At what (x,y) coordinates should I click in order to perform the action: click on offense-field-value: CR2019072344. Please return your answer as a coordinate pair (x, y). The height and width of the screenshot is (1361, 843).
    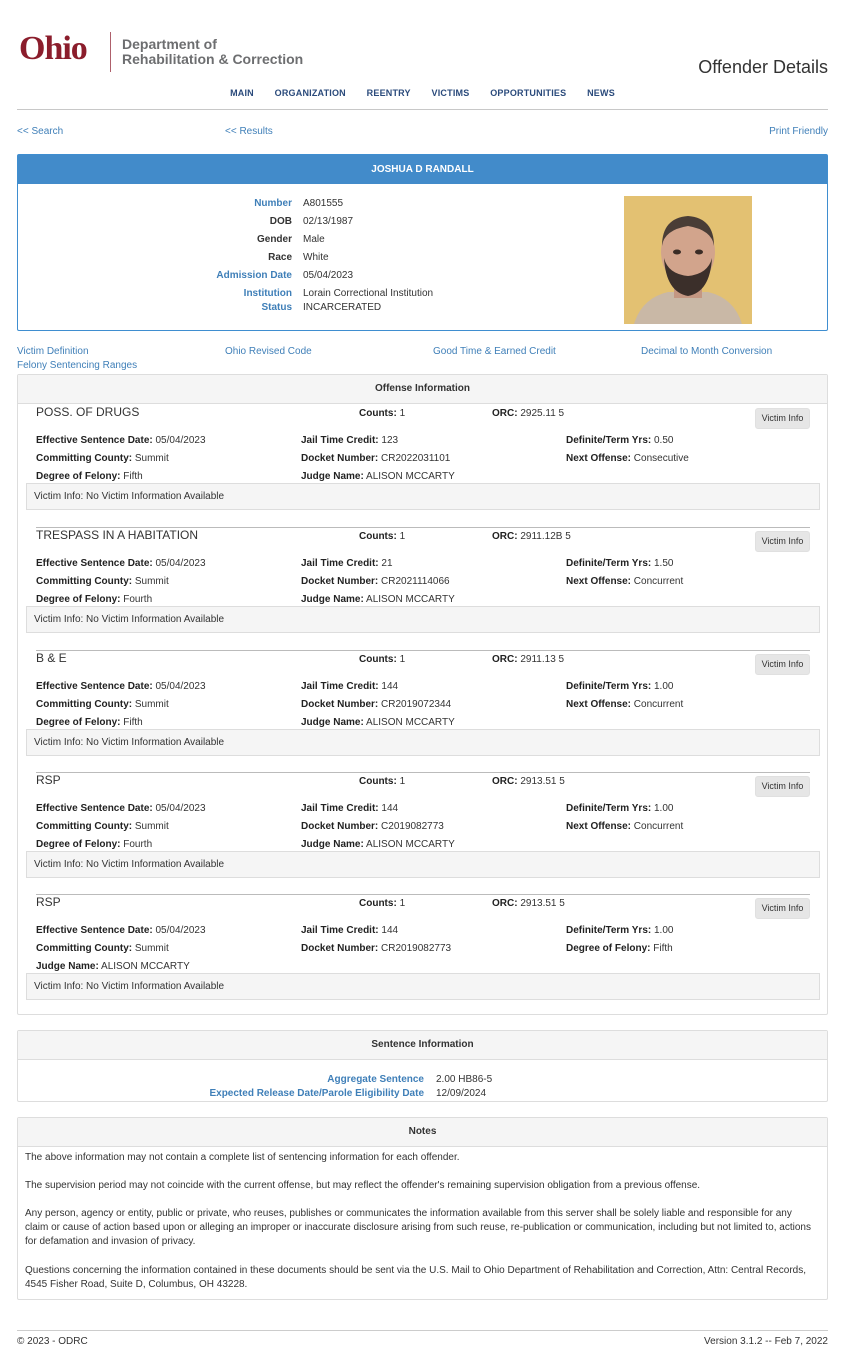
    Looking at the image, I should click on (416, 704).